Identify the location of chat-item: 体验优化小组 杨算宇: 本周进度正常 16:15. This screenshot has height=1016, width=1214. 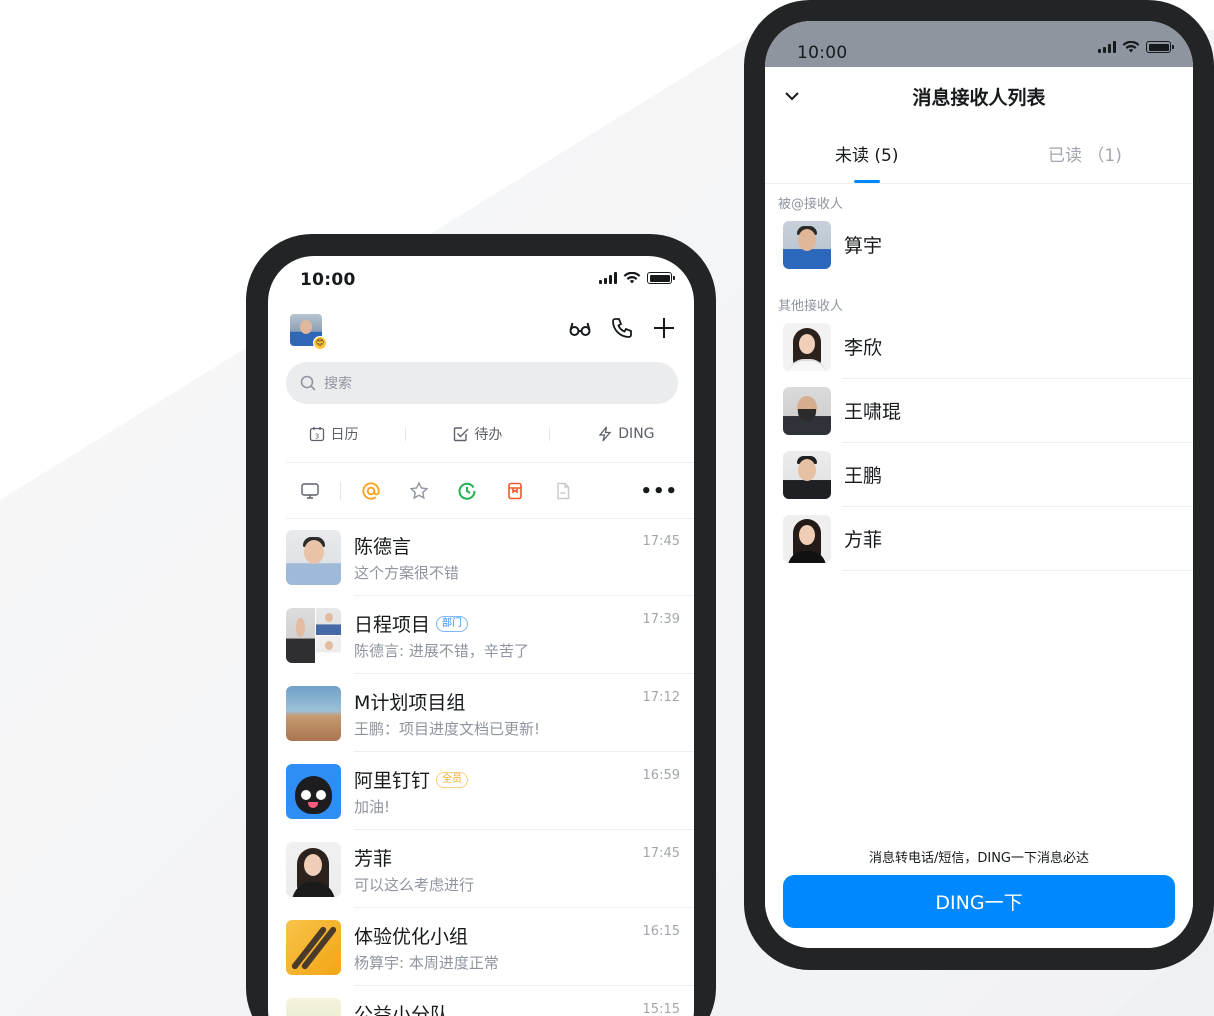
(490, 947).